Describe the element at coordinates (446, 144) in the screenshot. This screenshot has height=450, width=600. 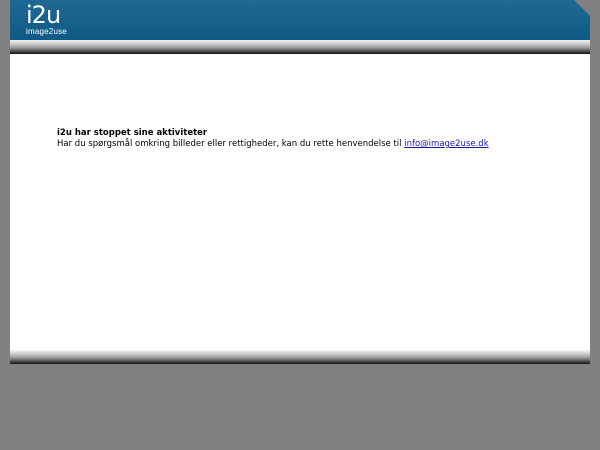
I see `email-link: info@image2use.dk` at that location.